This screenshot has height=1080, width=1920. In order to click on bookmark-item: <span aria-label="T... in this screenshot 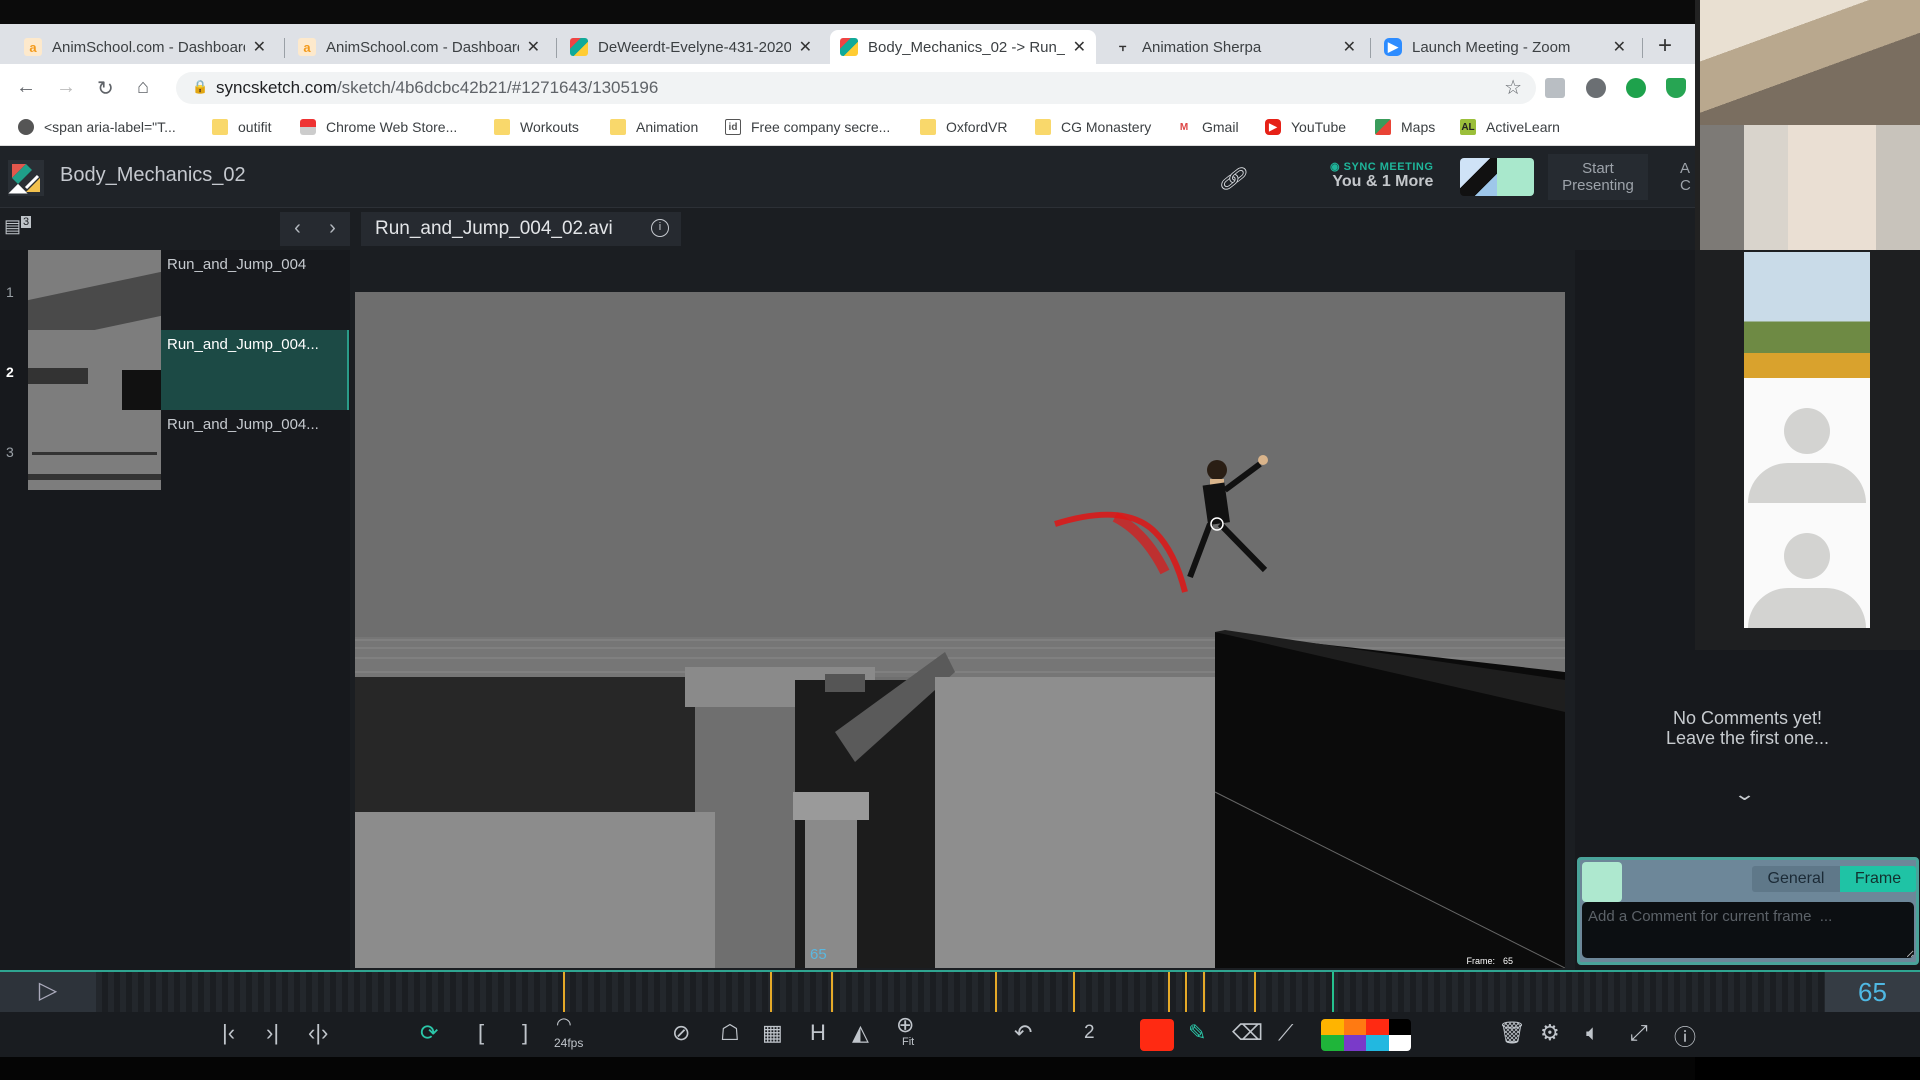, I will do `click(97, 127)`.